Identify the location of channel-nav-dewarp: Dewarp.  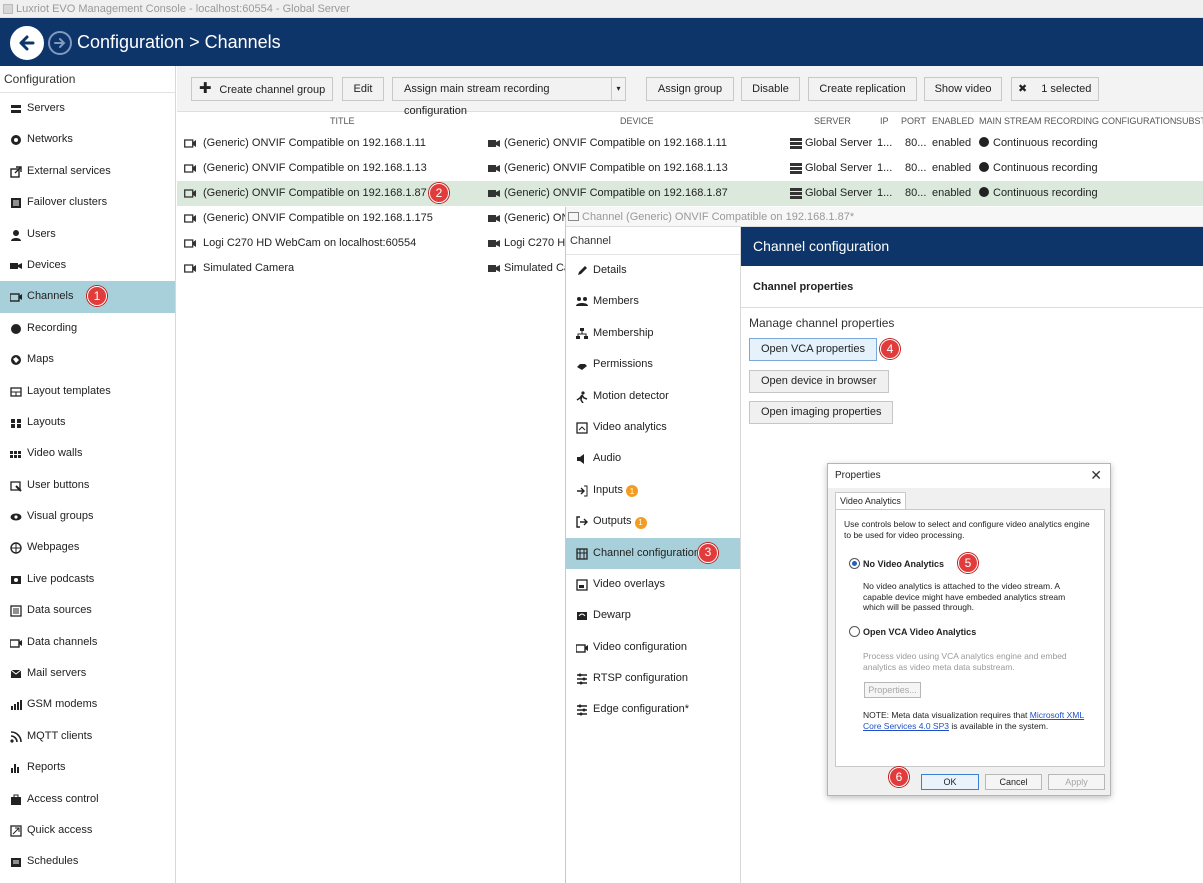
(653, 615).